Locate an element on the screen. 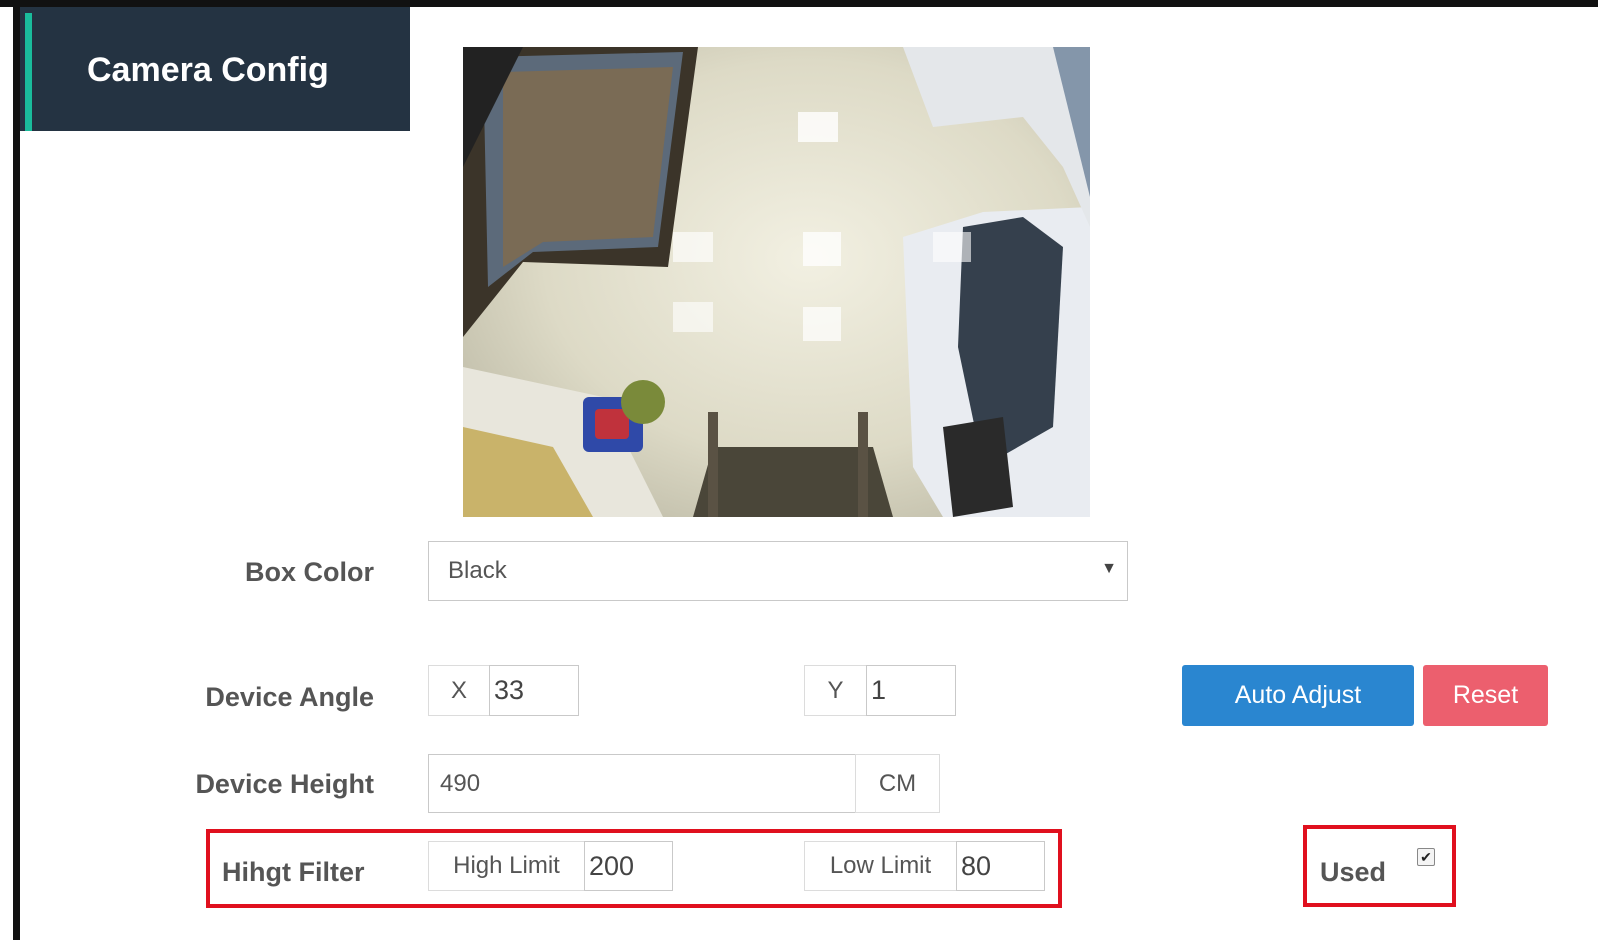 The height and width of the screenshot is (940, 1598). high-limit-addon: High Limit is located at coordinates (506, 866).